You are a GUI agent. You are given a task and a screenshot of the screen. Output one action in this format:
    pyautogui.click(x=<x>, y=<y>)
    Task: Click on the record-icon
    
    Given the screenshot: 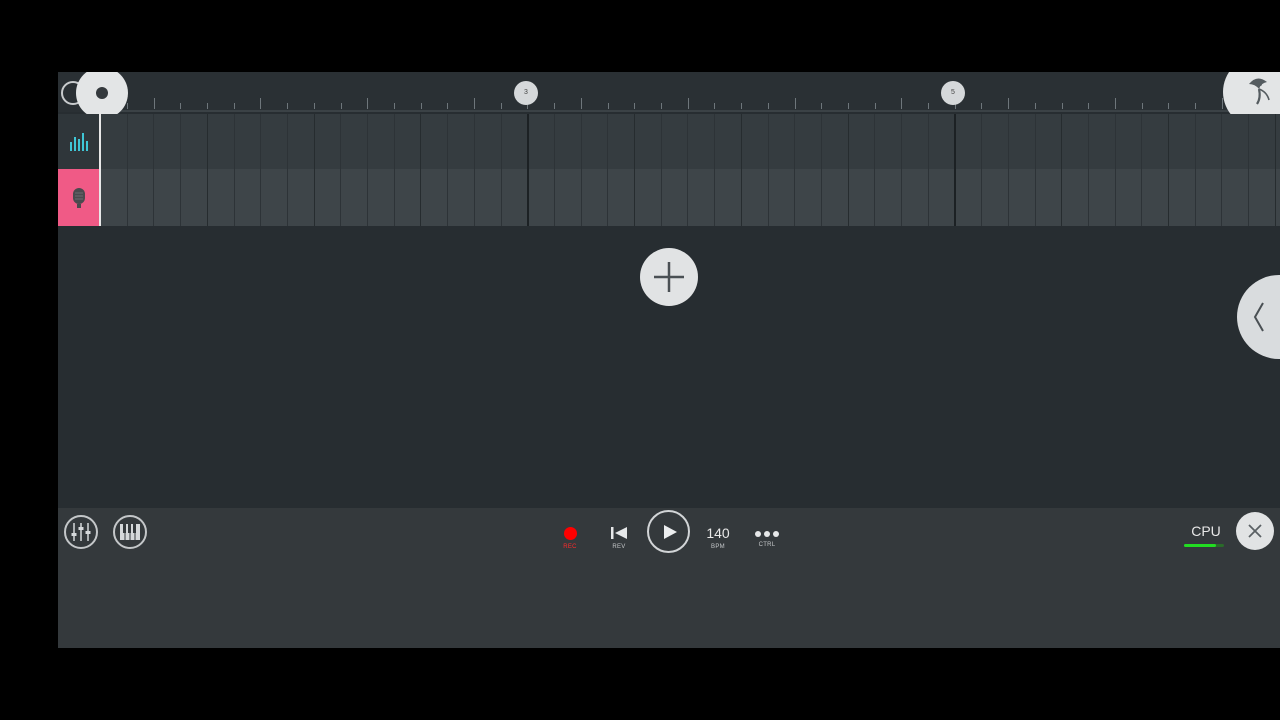 What is the action you would take?
    pyautogui.click(x=570, y=533)
    